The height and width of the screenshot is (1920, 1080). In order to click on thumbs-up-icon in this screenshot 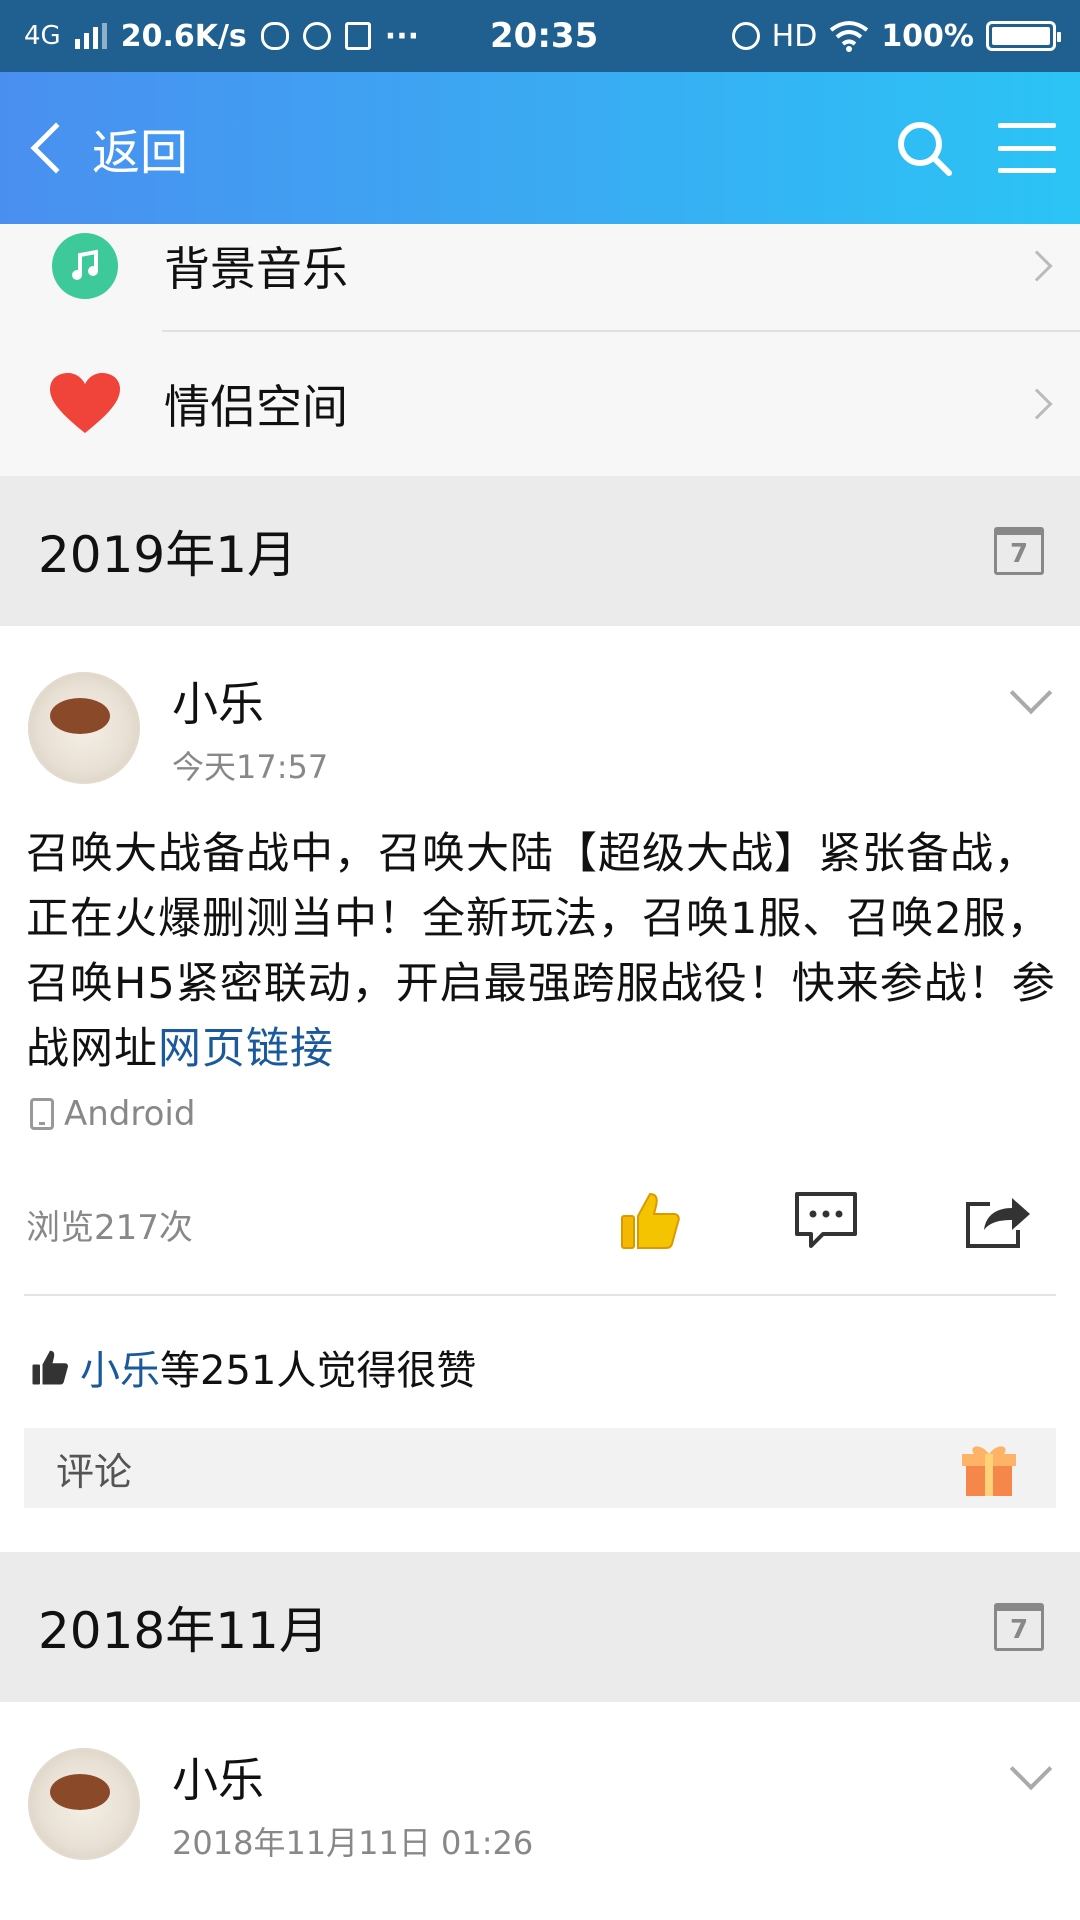, I will do `click(650, 1220)`.